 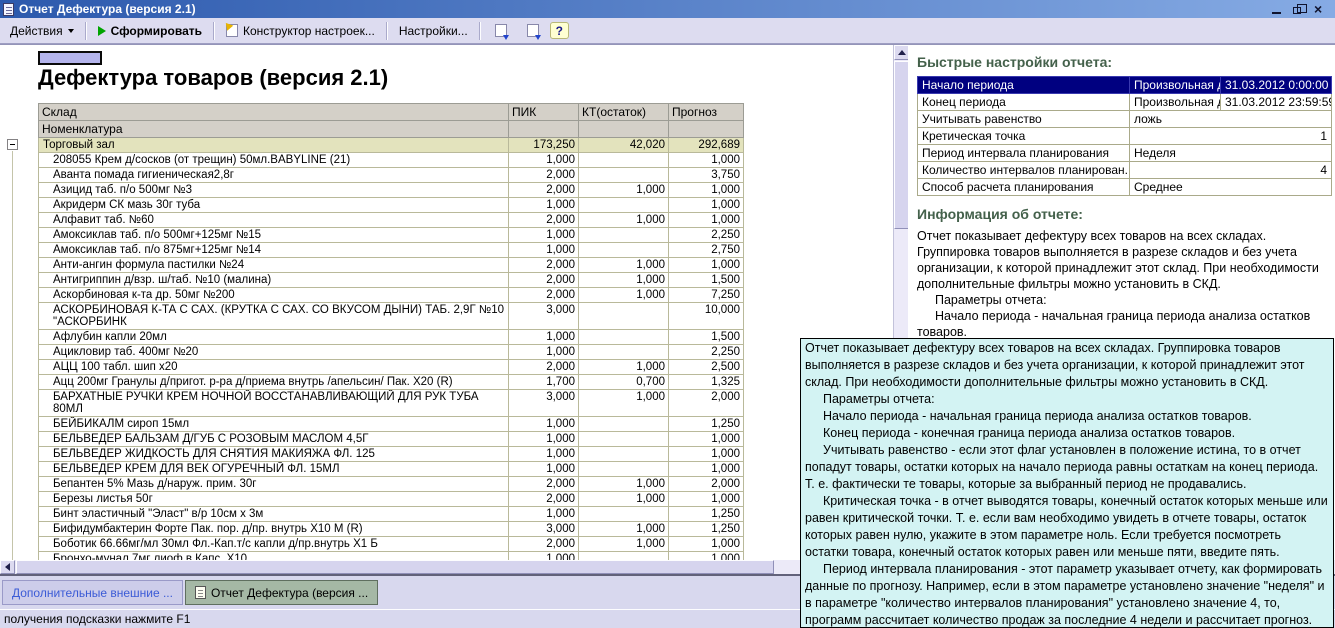 What do you see at coordinates (395, 567) in the screenshot?
I see `horizontal-scrollbar-thumb` at bounding box center [395, 567].